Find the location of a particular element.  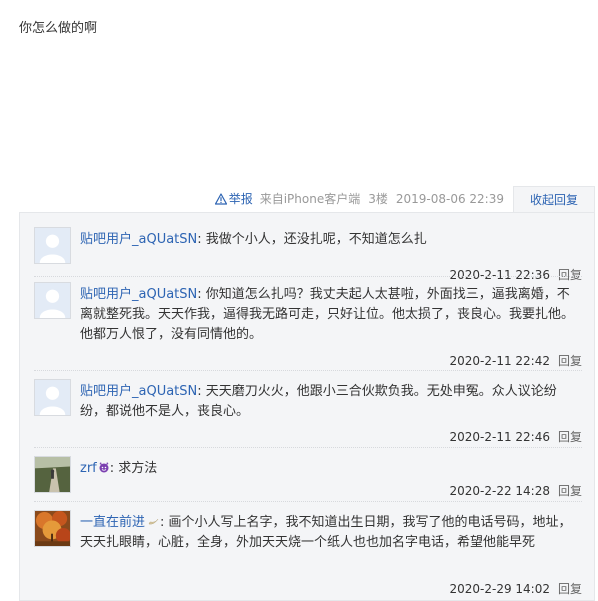

reply-item: zrf: 求方法 2020-2-22 14:28 回复 is located at coordinates (308, 478).